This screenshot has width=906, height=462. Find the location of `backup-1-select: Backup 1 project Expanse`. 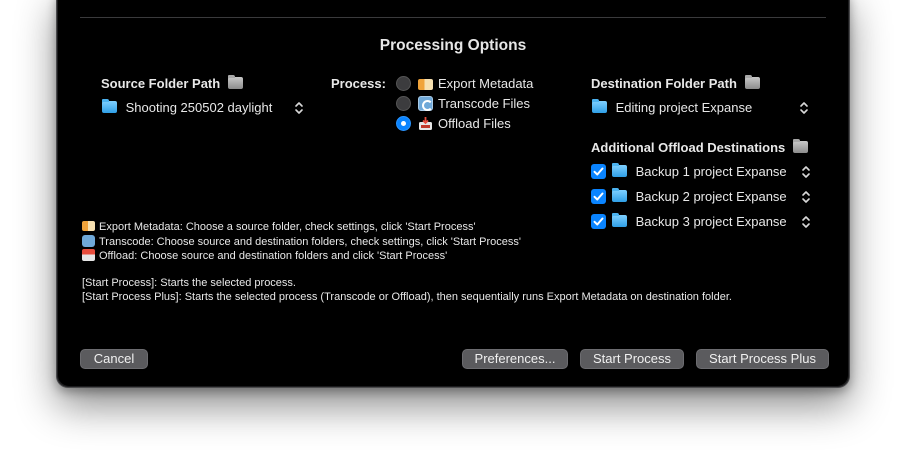

backup-1-select: Backup 1 project Expanse is located at coordinates (699, 171).